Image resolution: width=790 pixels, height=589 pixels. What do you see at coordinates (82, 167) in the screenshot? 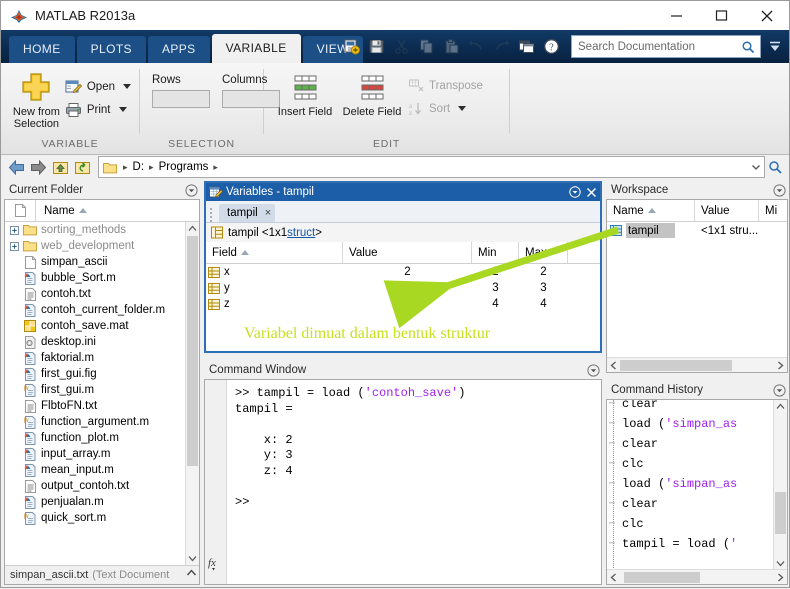
I see `refresh-icon` at bounding box center [82, 167].